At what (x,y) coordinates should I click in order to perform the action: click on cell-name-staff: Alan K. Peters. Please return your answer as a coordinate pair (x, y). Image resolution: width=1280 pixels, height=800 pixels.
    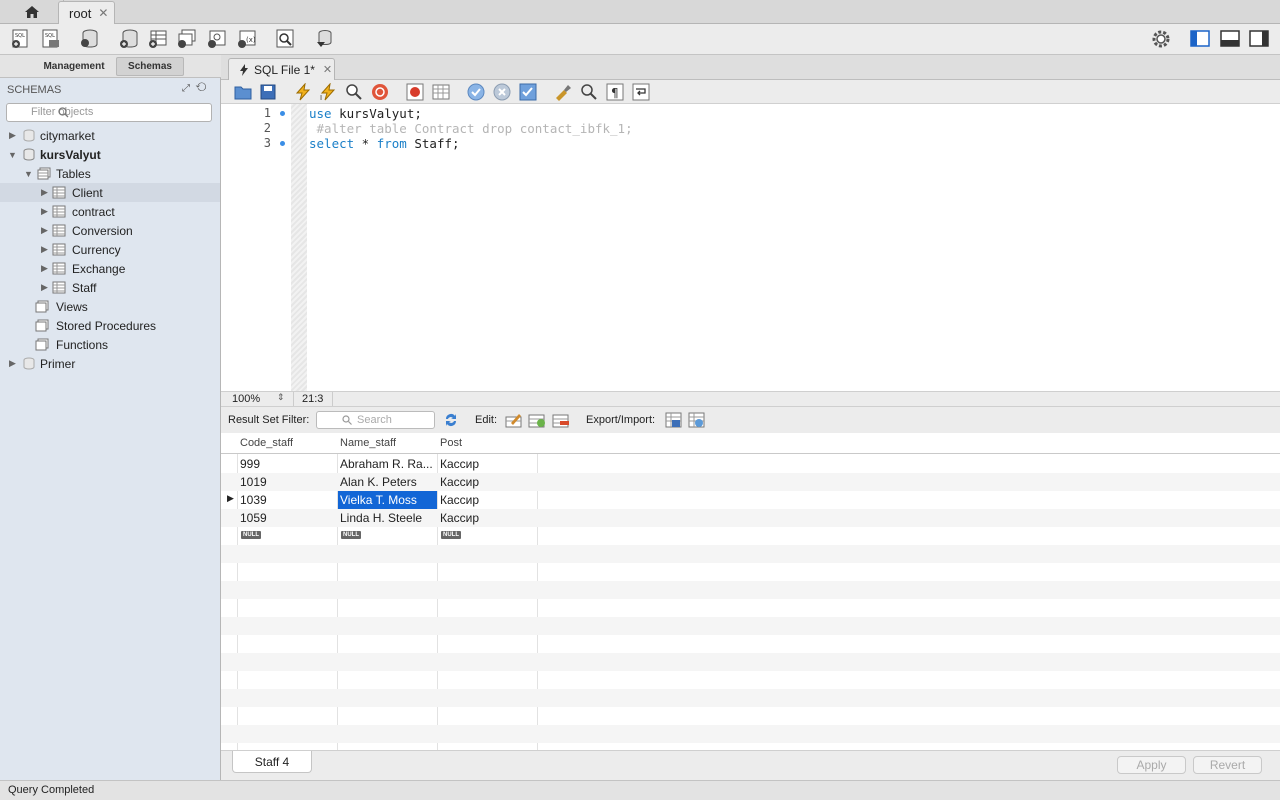
    Looking at the image, I should click on (378, 482).